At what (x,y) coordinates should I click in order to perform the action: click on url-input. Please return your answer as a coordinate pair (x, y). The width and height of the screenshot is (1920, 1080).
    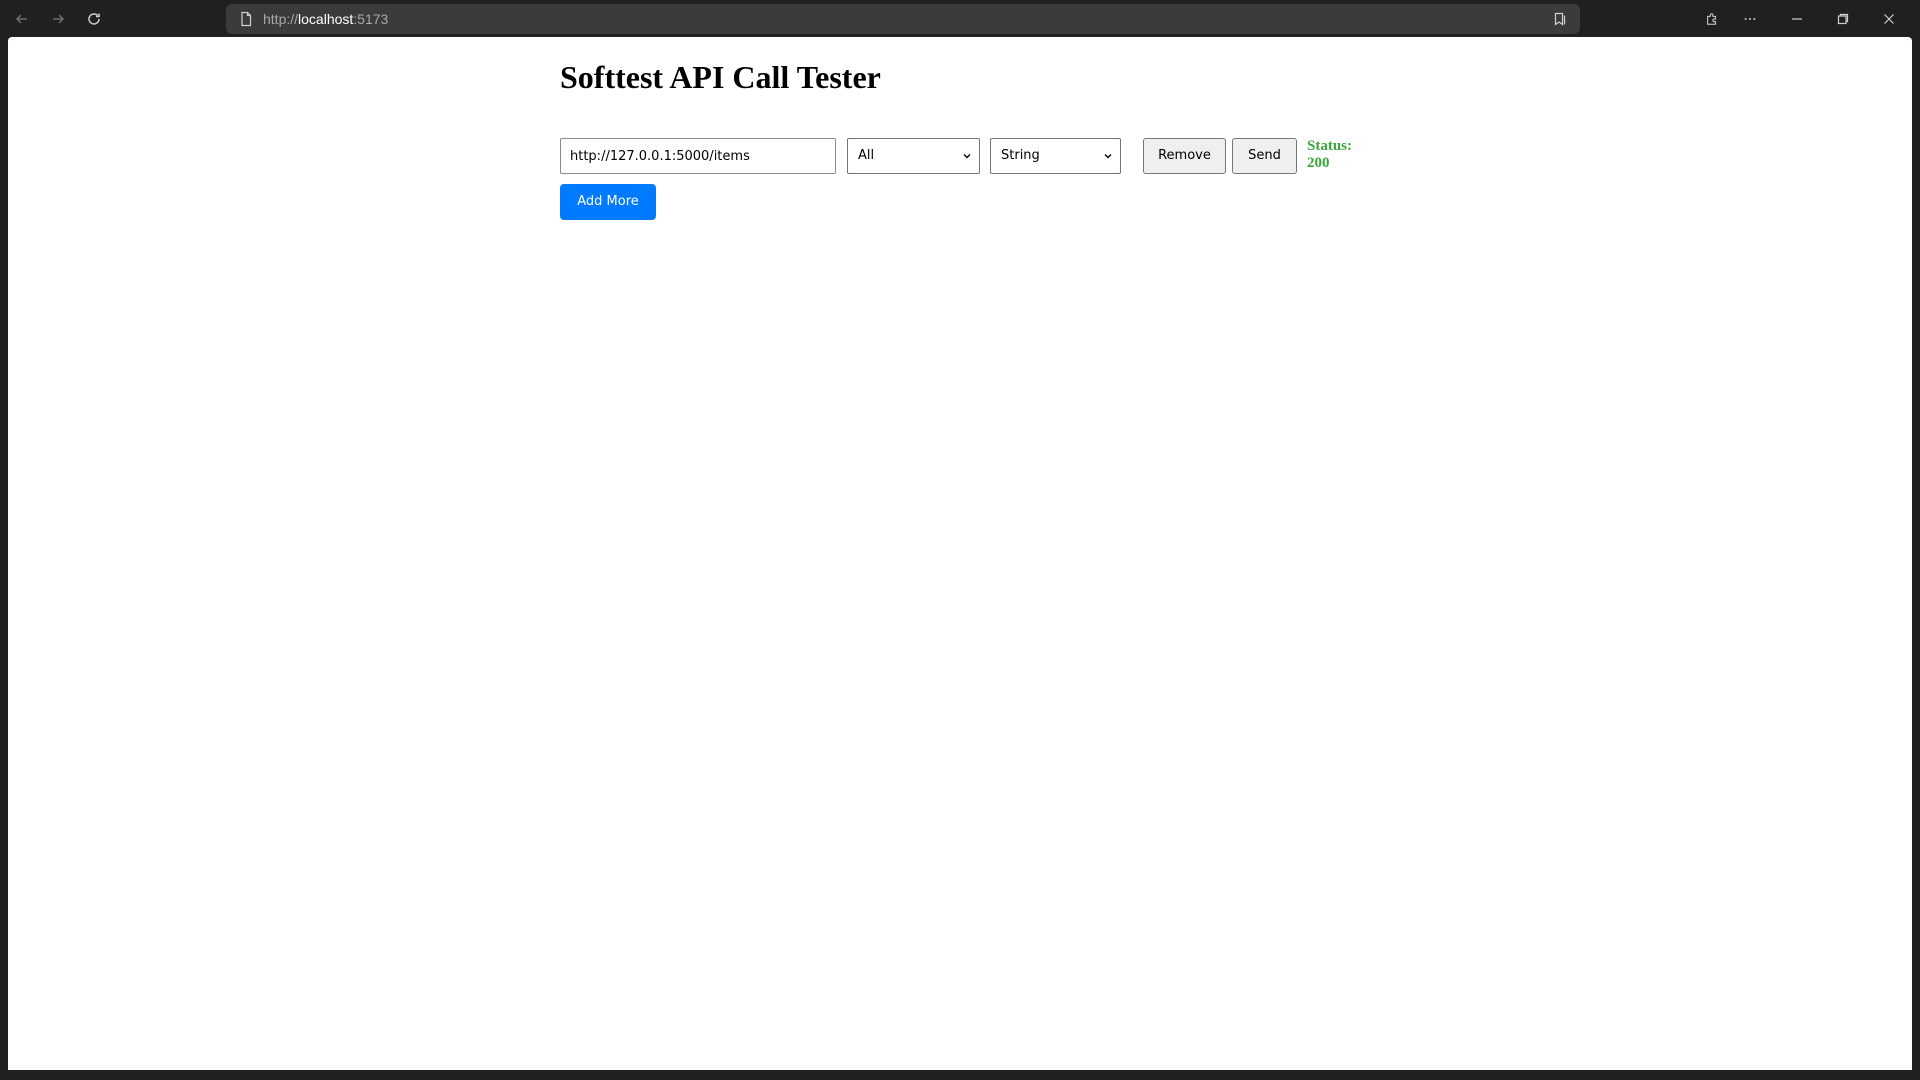
    Looking at the image, I should click on (698, 156).